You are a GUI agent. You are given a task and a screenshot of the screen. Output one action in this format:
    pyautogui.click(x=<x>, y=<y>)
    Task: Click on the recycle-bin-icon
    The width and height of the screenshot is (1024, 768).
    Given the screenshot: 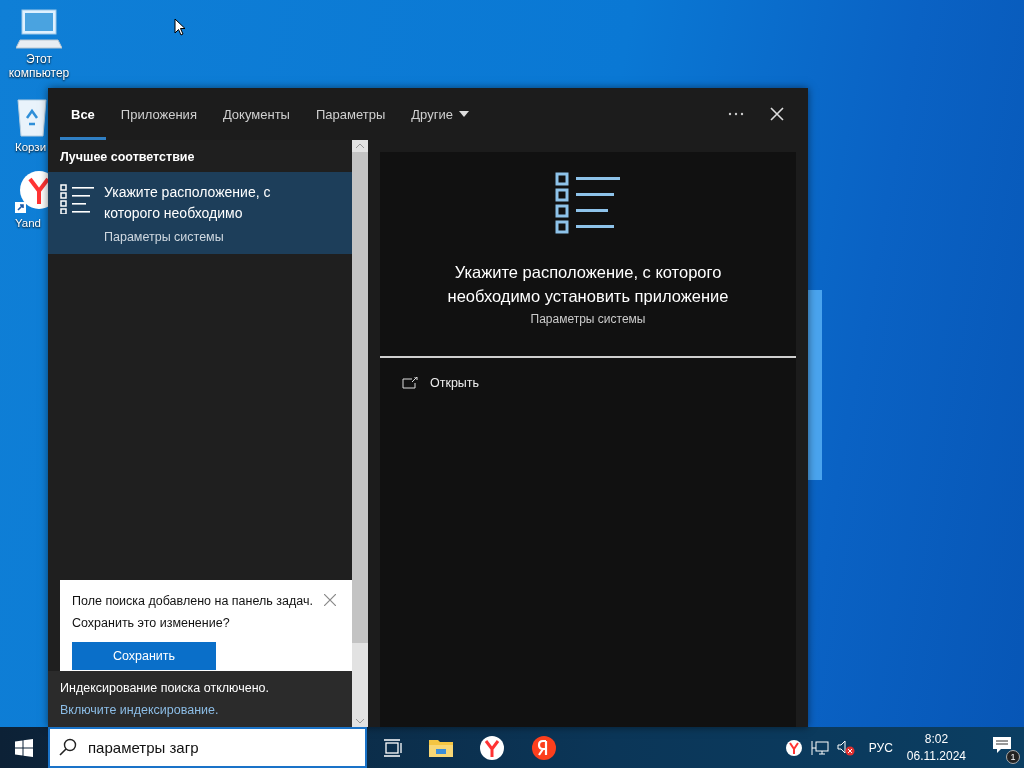 What is the action you would take?
    pyautogui.click(x=32, y=117)
    